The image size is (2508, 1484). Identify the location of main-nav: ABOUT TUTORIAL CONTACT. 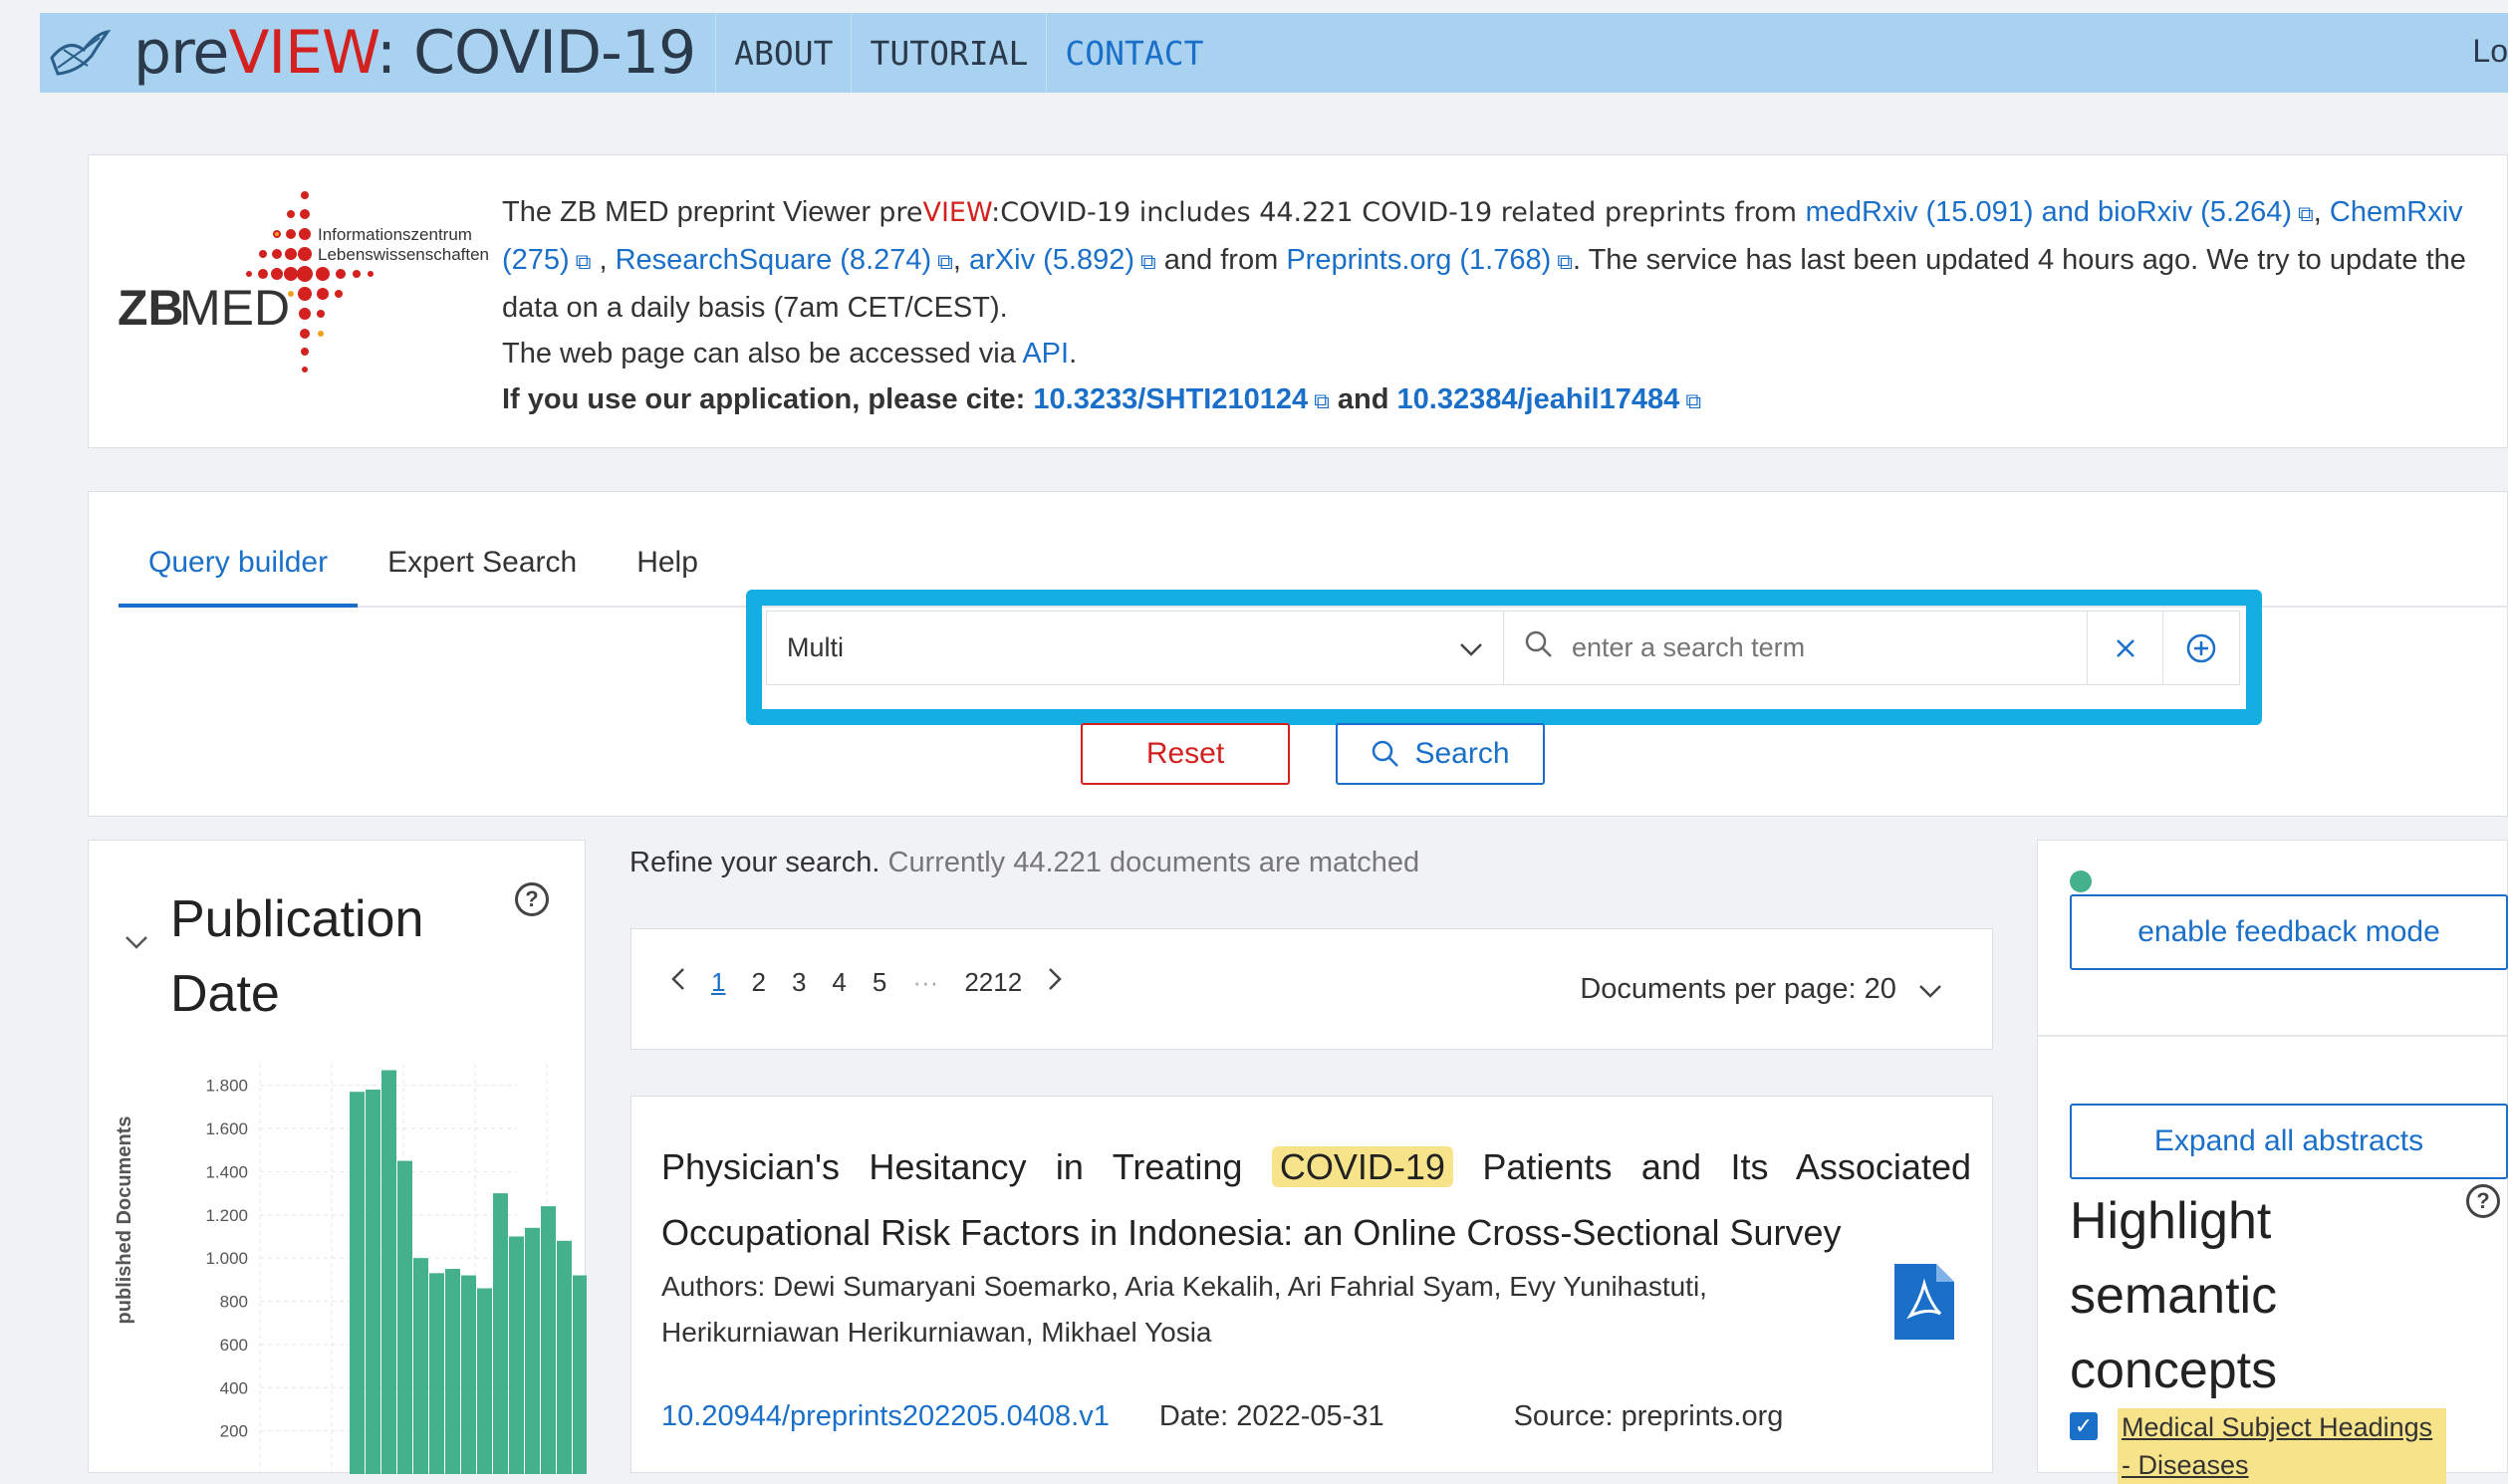
(968, 53).